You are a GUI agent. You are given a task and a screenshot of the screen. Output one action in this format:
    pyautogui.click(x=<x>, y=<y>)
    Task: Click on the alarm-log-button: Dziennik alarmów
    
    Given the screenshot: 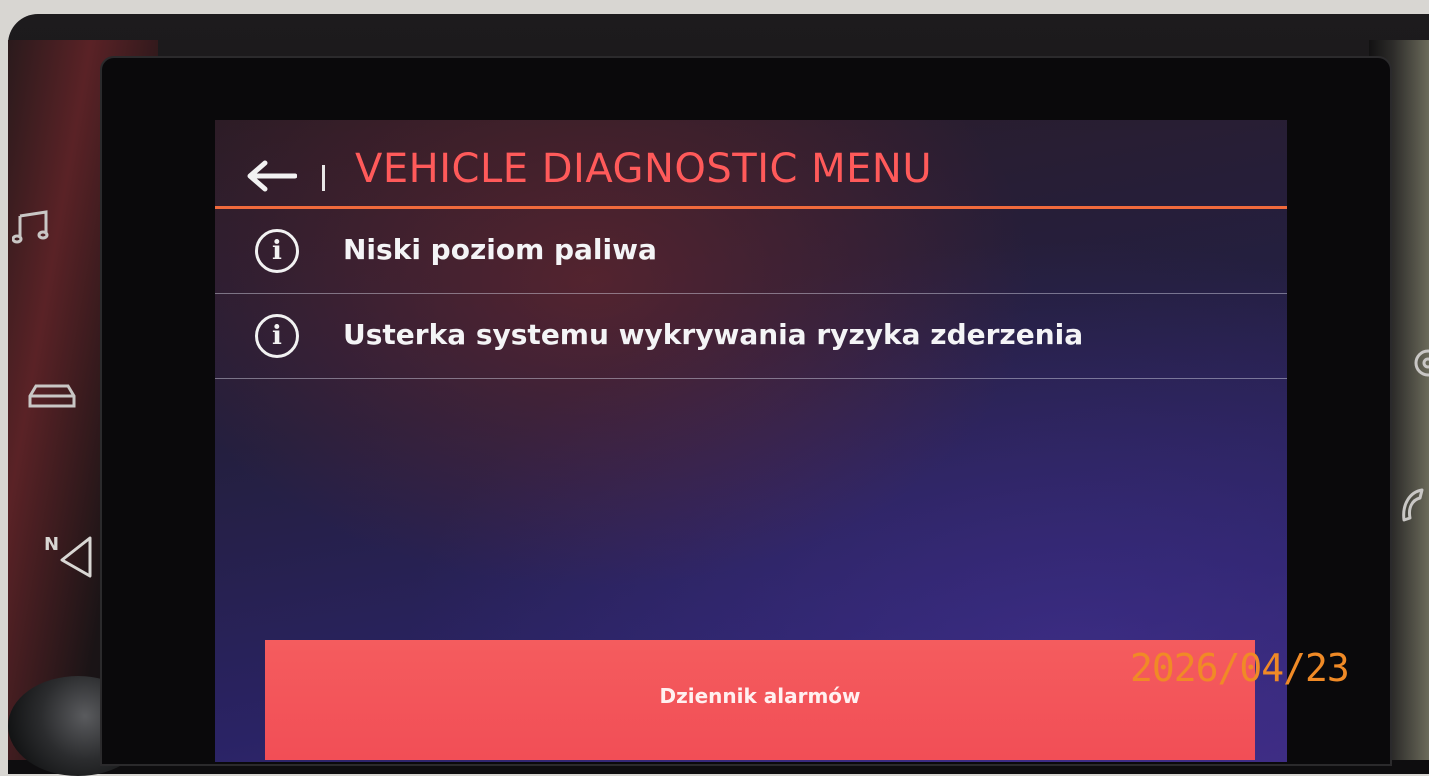 What is the action you would take?
    pyautogui.click(x=760, y=700)
    